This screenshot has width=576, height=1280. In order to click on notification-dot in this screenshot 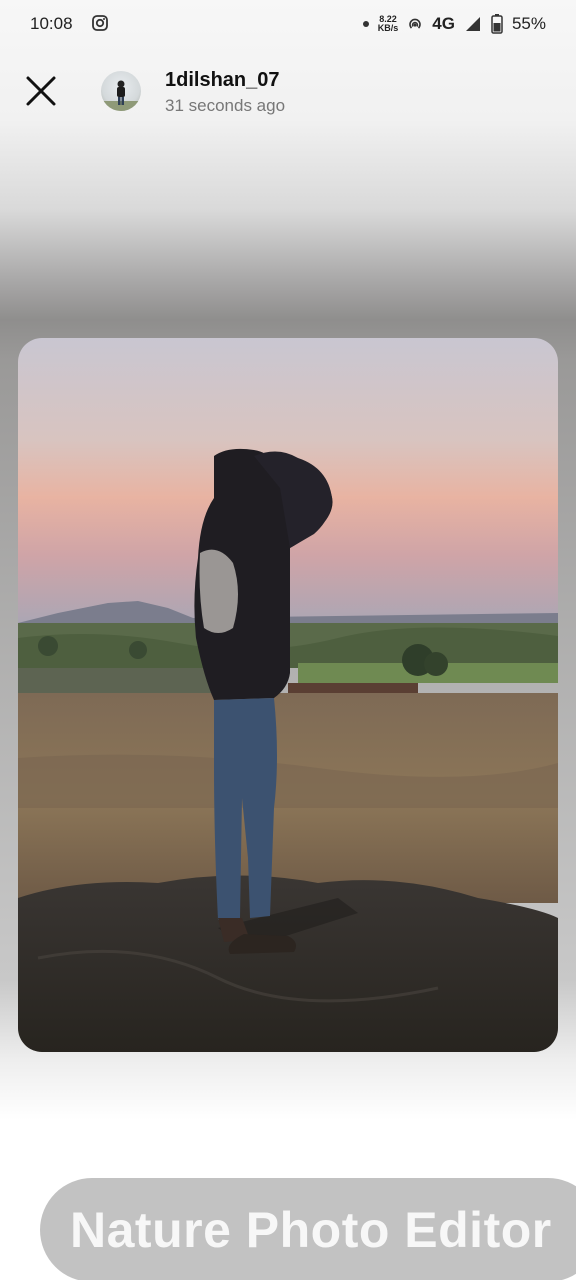, I will do `click(365, 24)`.